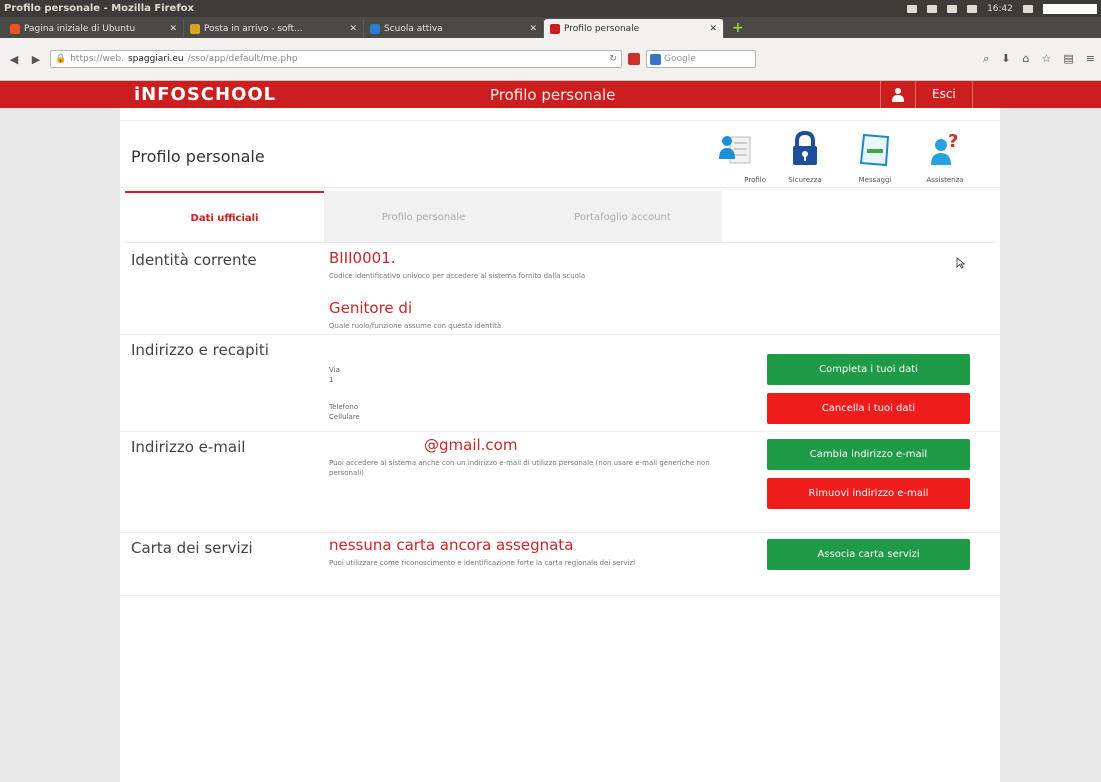 This screenshot has height=782, width=1101. I want to click on reload-icon: ↻, so click(613, 59).